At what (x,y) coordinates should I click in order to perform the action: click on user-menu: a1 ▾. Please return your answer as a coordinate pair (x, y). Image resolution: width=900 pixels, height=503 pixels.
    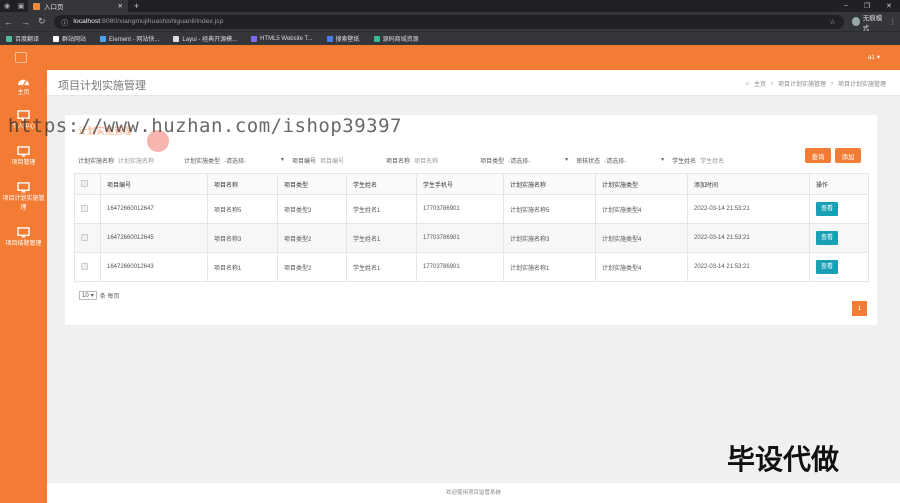
    Looking at the image, I should click on (874, 57).